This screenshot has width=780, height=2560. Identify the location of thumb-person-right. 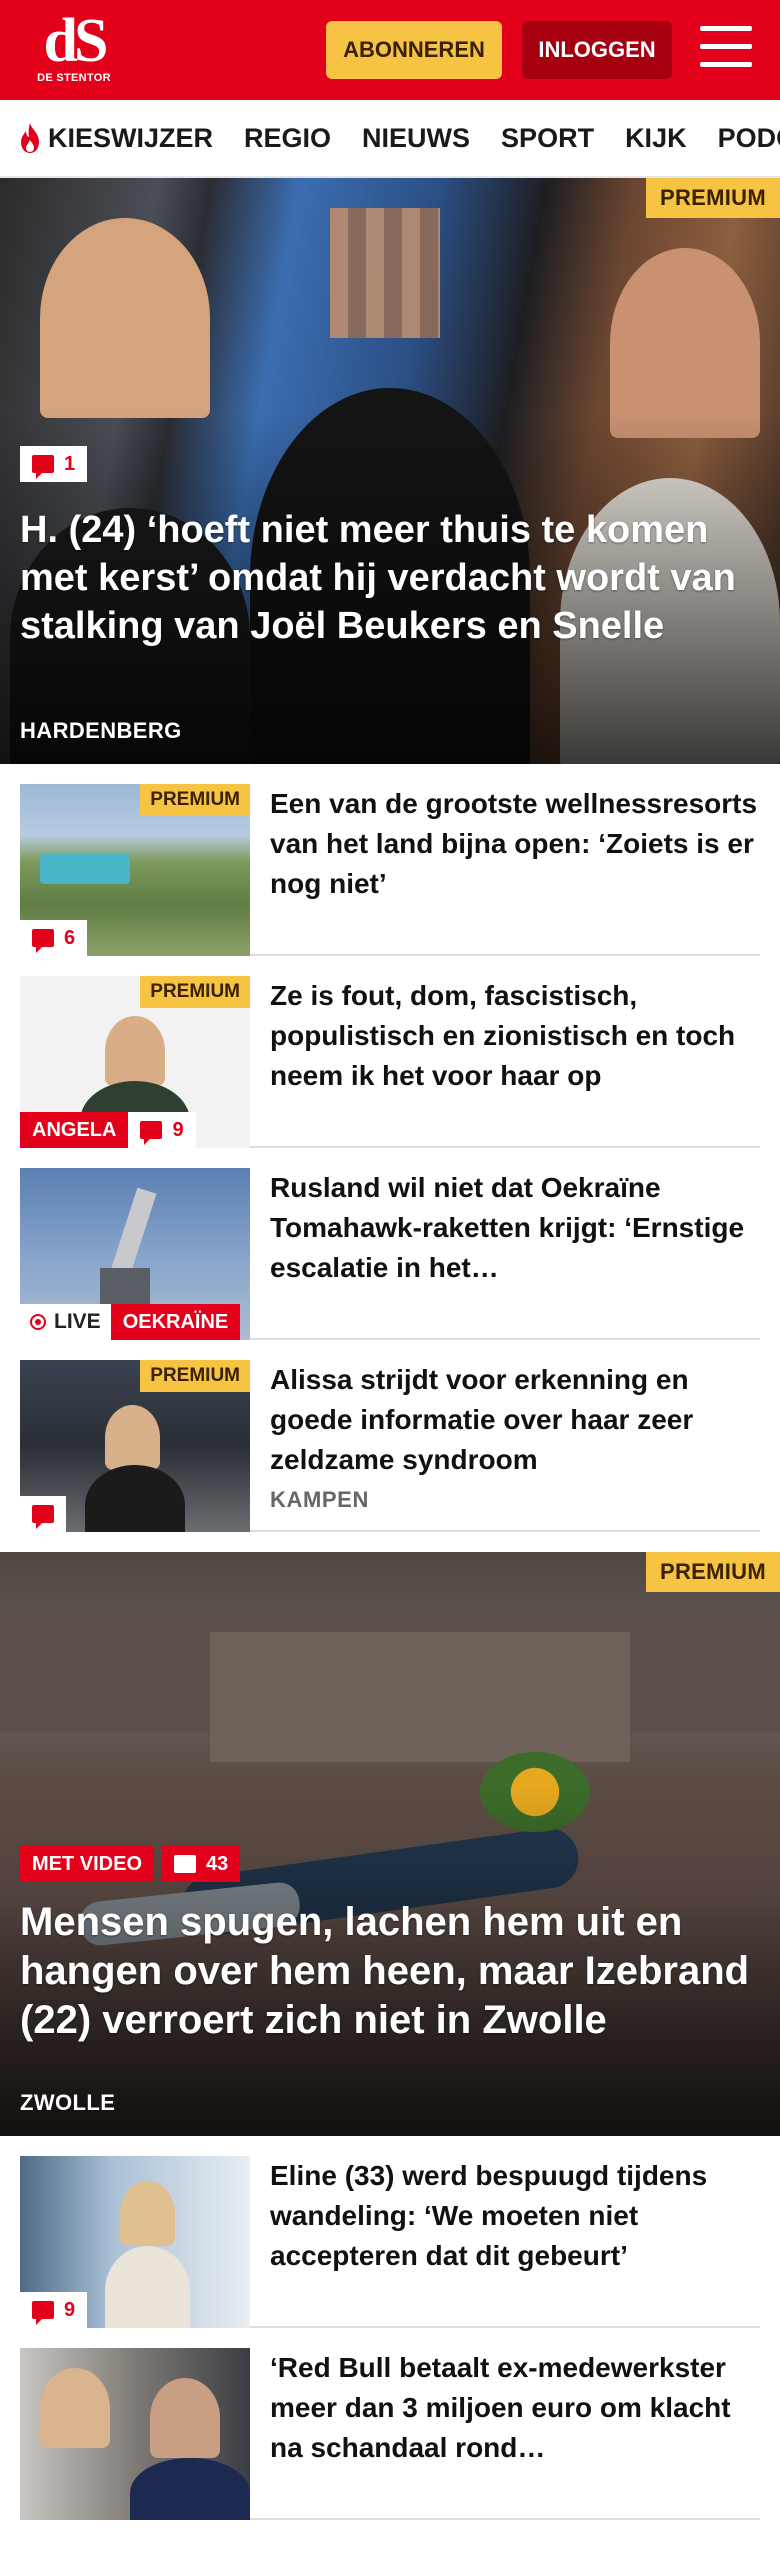
(185, 2418).